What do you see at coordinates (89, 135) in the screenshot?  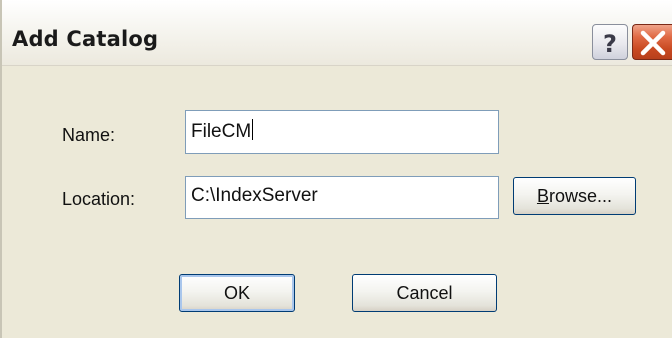 I see `name-label: Name:` at bounding box center [89, 135].